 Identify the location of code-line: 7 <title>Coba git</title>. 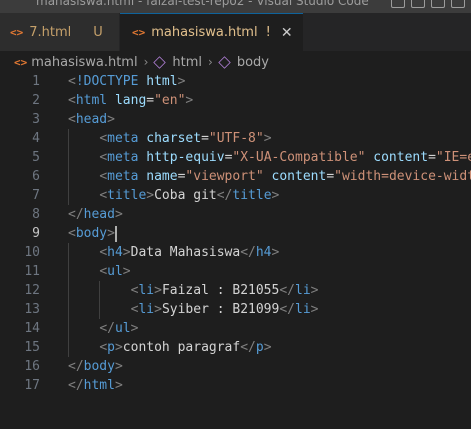
(235, 195).